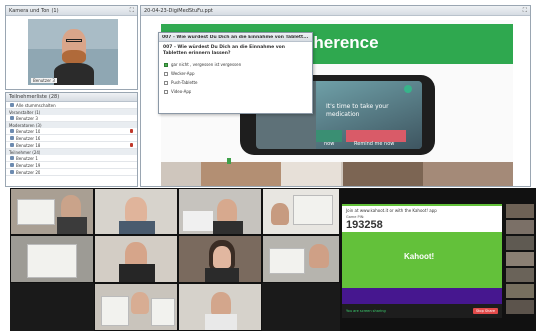 The width and height of the screenshot is (536, 336). What do you see at coordinates (71, 97) in the screenshot?
I see `attendee-pod-header: Teilnehmerliste (28)` at bounding box center [71, 97].